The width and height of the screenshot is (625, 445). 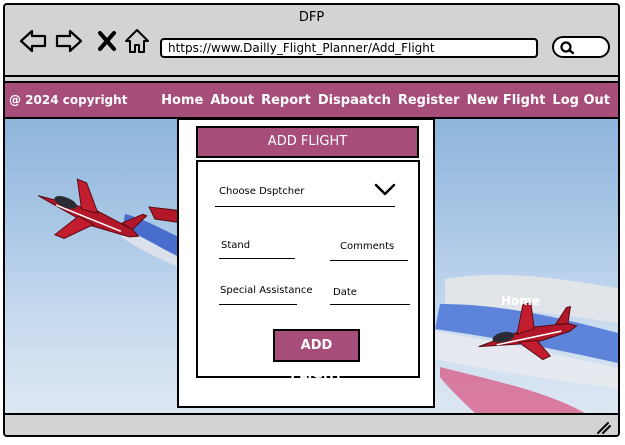 What do you see at coordinates (345, 292) in the screenshot?
I see `date-field: Date` at bounding box center [345, 292].